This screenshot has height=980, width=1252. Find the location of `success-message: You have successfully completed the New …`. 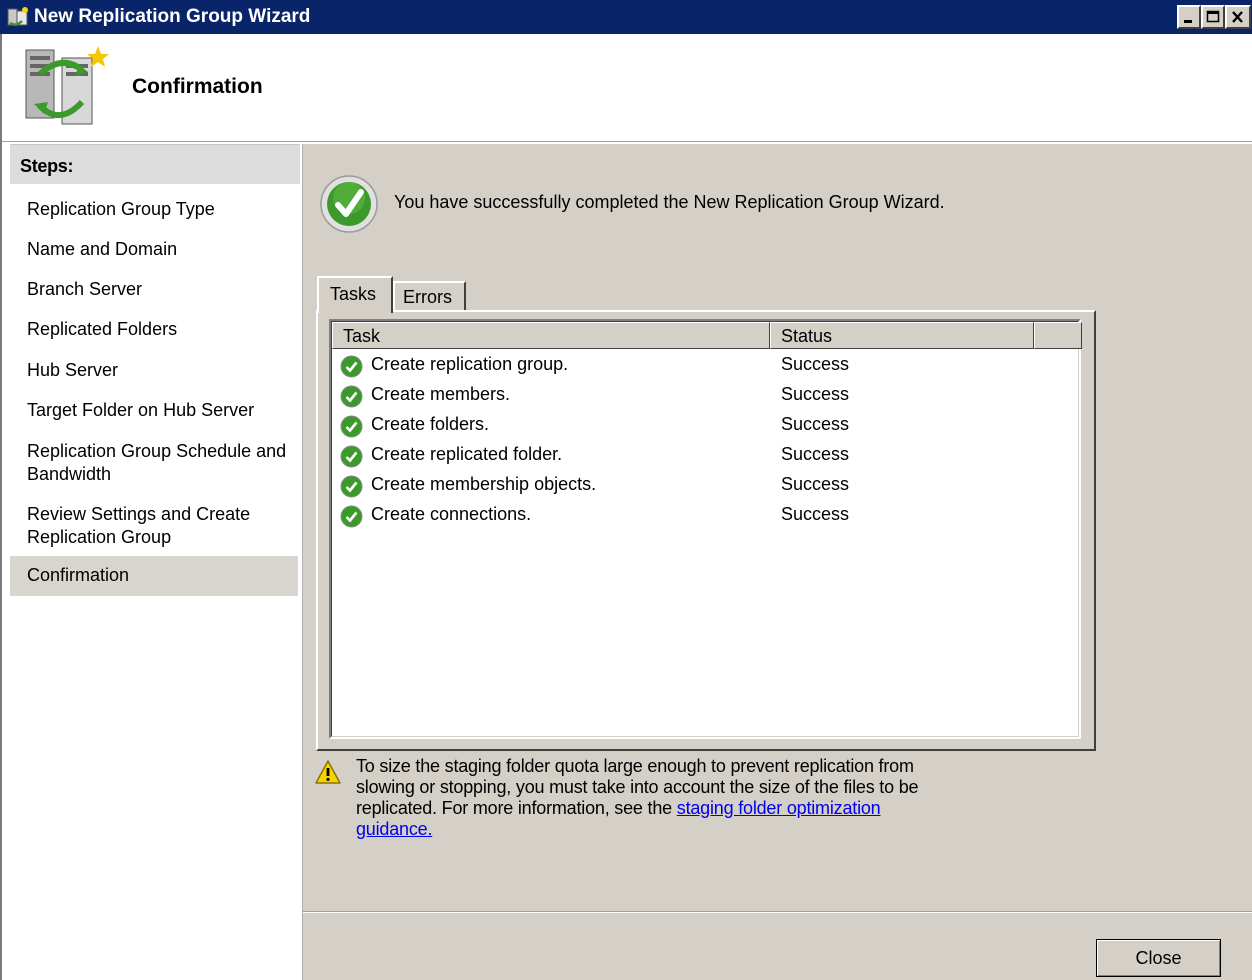

success-message: You have successfully completed the New … is located at coordinates (669, 202).